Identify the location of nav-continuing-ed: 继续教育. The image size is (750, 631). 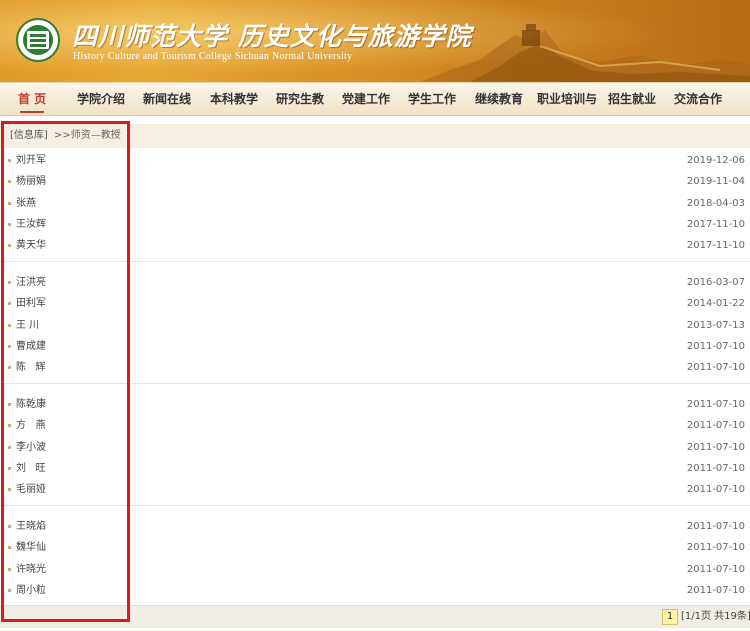
(499, 99).